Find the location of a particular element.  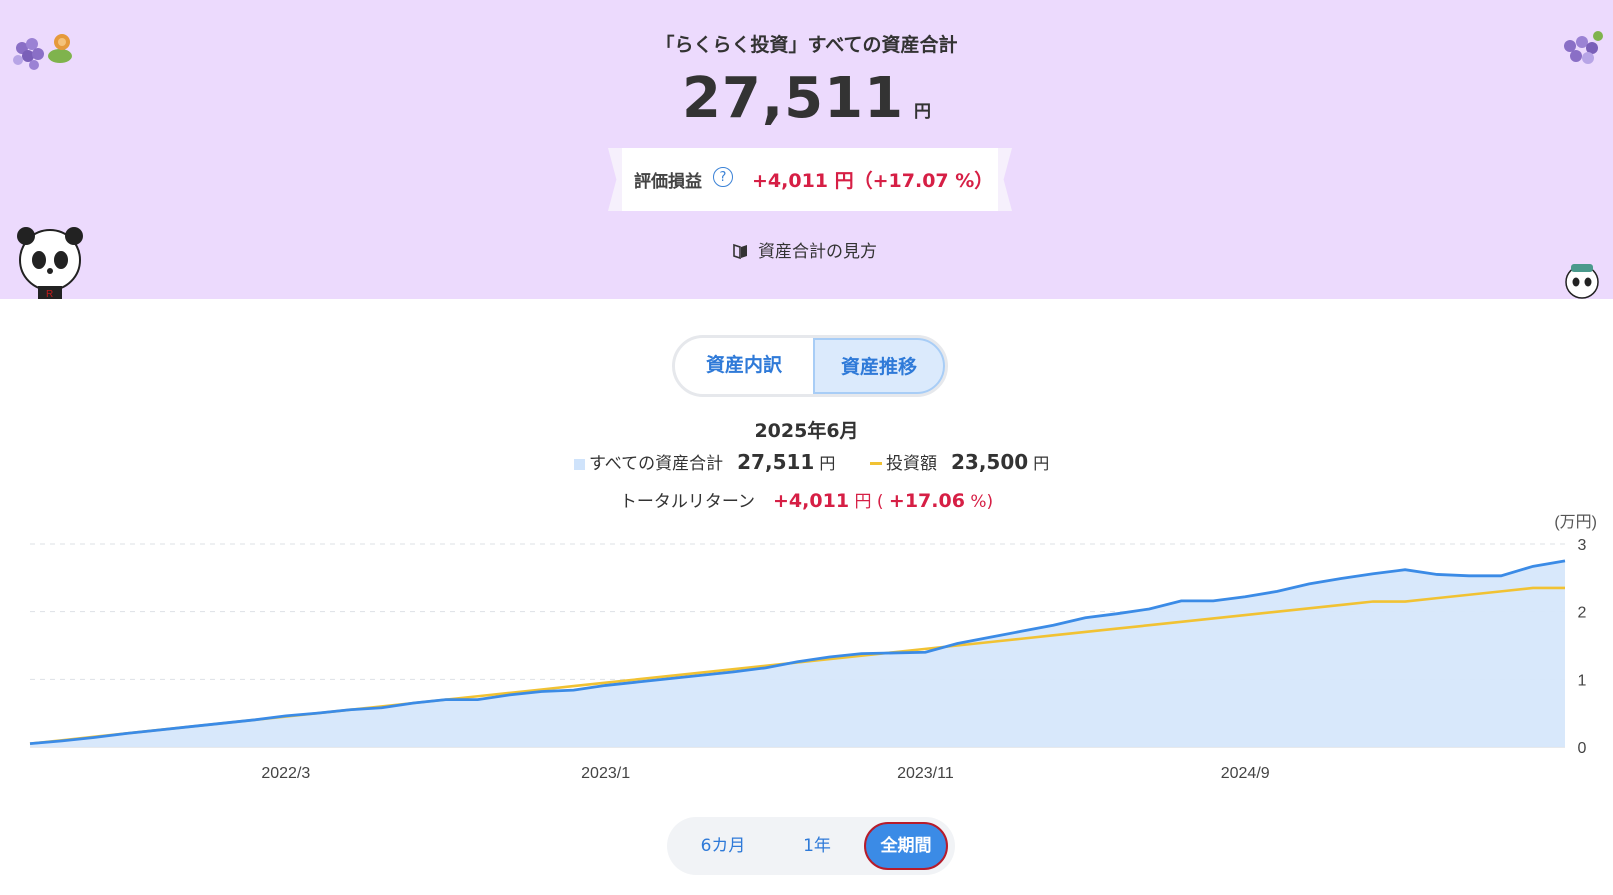

legend-invest-label: 投資額 is located at coordinates (911, 464).